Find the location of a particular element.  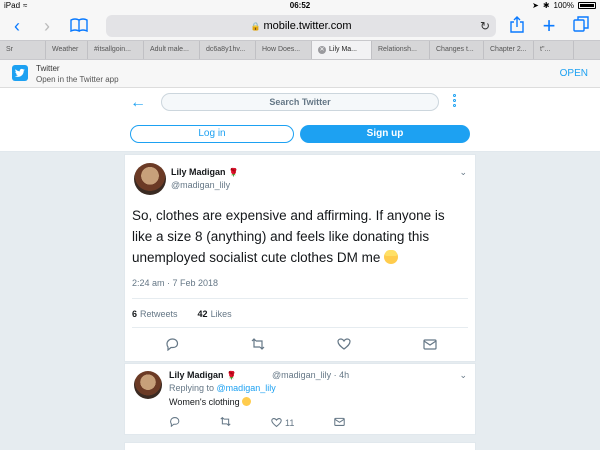

retweet-count: 6 Retweets is located at coordinates (155, 314).